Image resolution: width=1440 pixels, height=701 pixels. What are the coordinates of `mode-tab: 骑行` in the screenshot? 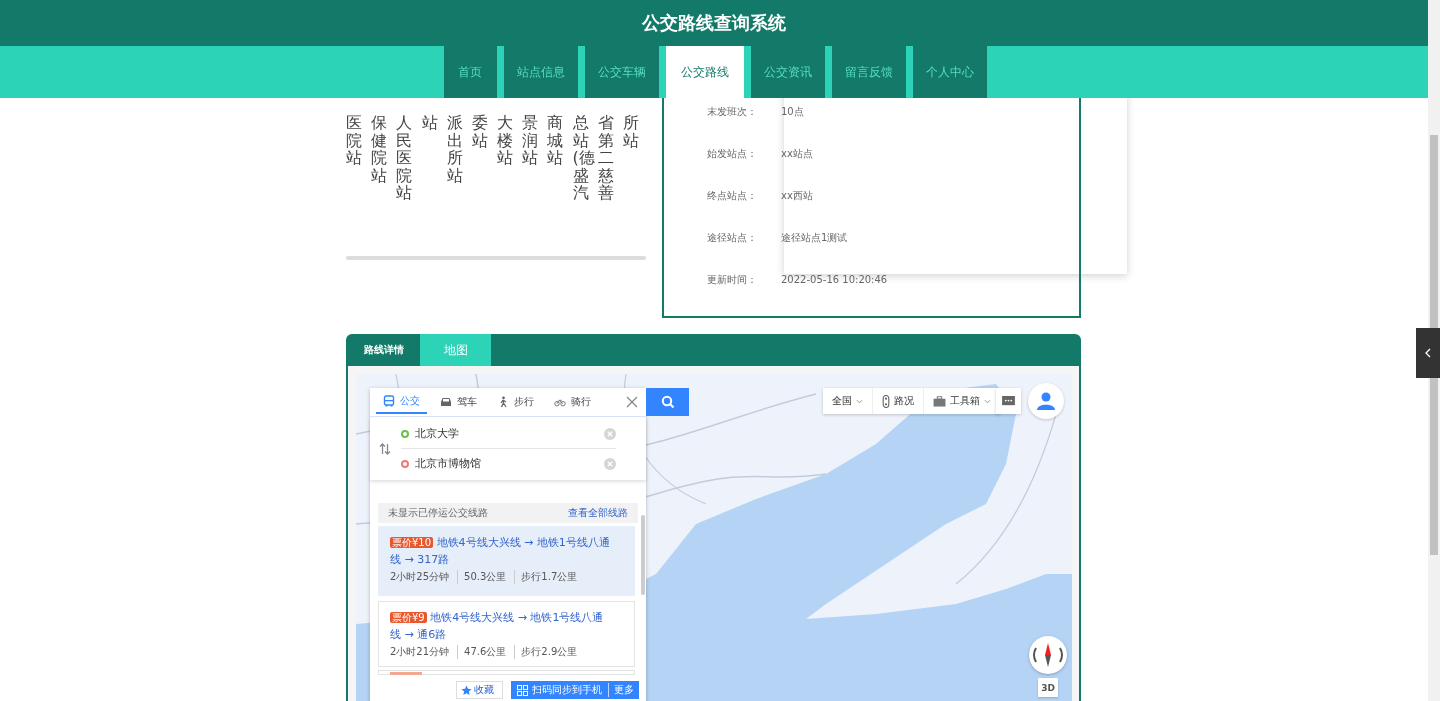 It's located at (572, 402).